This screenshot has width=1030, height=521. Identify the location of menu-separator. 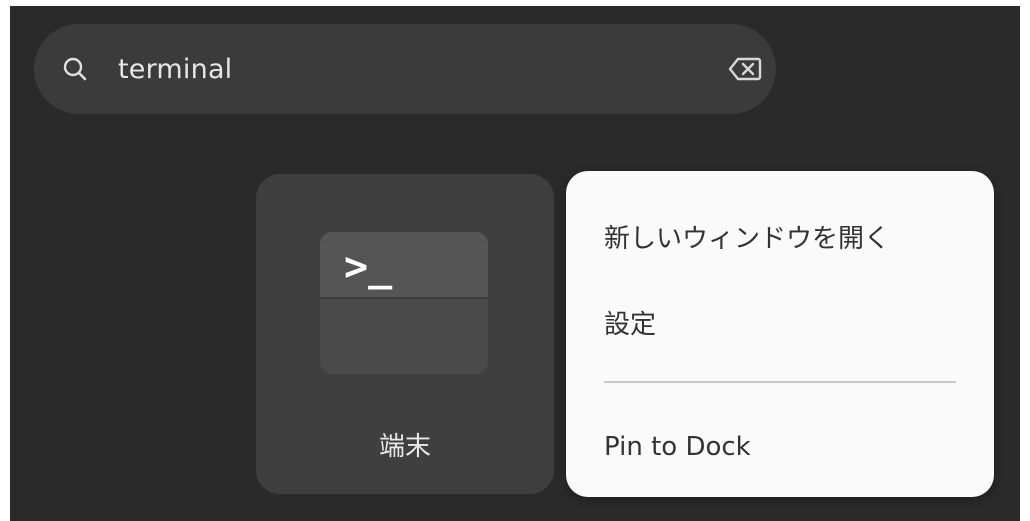
(780, 382).